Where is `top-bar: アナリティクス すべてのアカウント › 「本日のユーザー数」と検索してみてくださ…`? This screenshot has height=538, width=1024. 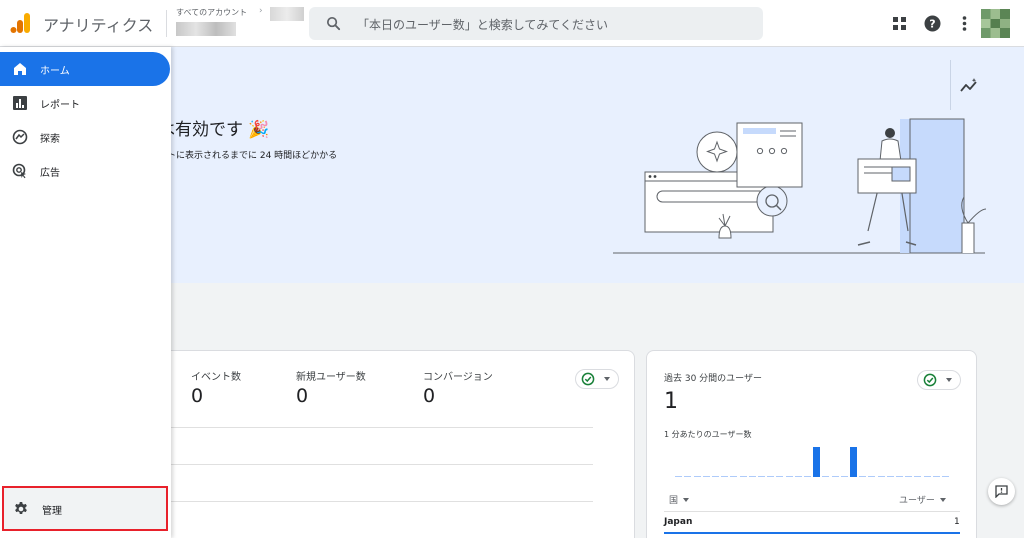 top-bar: アナリティクス すべてのアカウント › 「本日のユーザー数」と検索してみてくださ… is located at coordinates (512, 23).